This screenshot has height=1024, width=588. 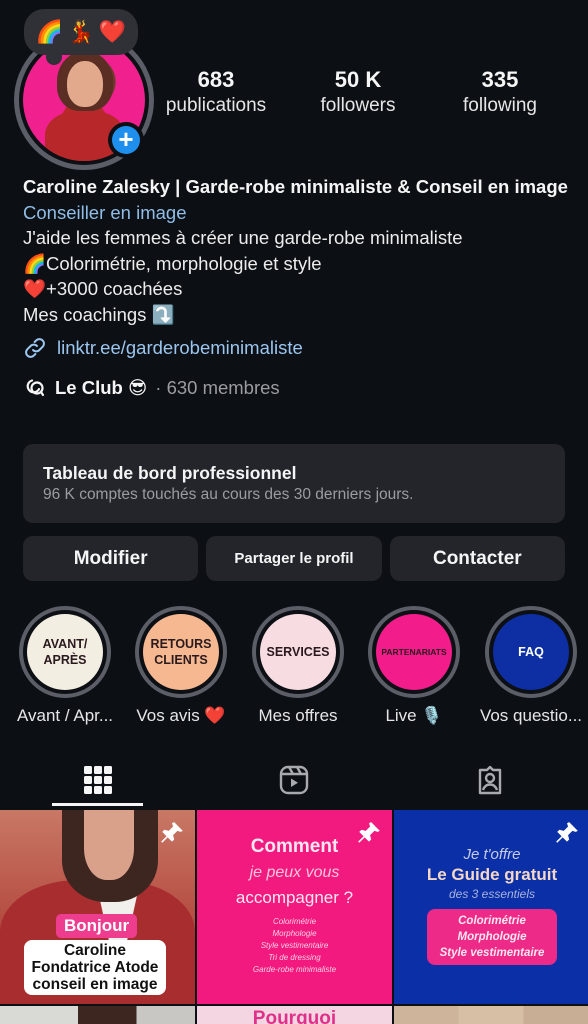 What do you see at coordinates (492, 874) in the screenshot?
I see `post-title: Le Guide gratuit` at bounding box center [492, 874].